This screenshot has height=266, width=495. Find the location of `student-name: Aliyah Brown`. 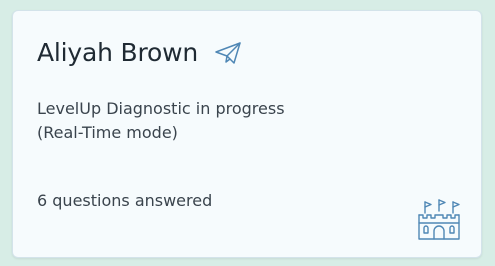

student-name: Aliyah Brown is located at coordinates (117, 52).